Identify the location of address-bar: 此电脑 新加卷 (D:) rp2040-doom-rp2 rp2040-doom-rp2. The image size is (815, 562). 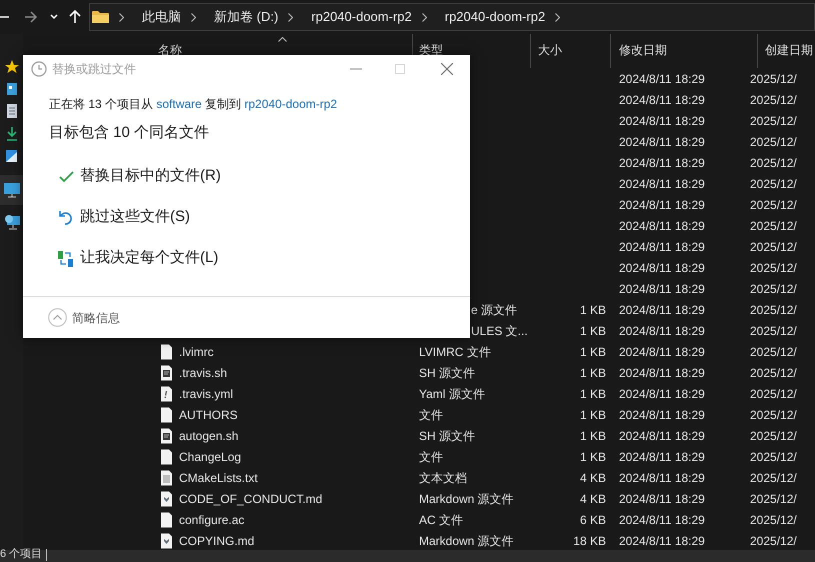
(452, 17).